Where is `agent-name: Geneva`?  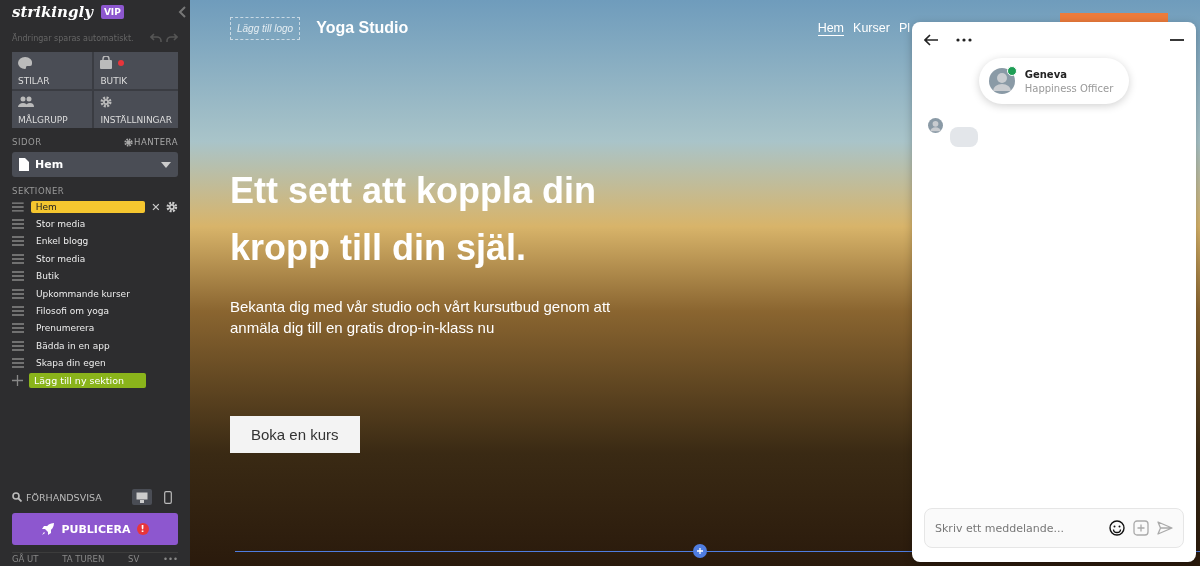
agent-name: Geneva is located at coordinates (1046, 74).